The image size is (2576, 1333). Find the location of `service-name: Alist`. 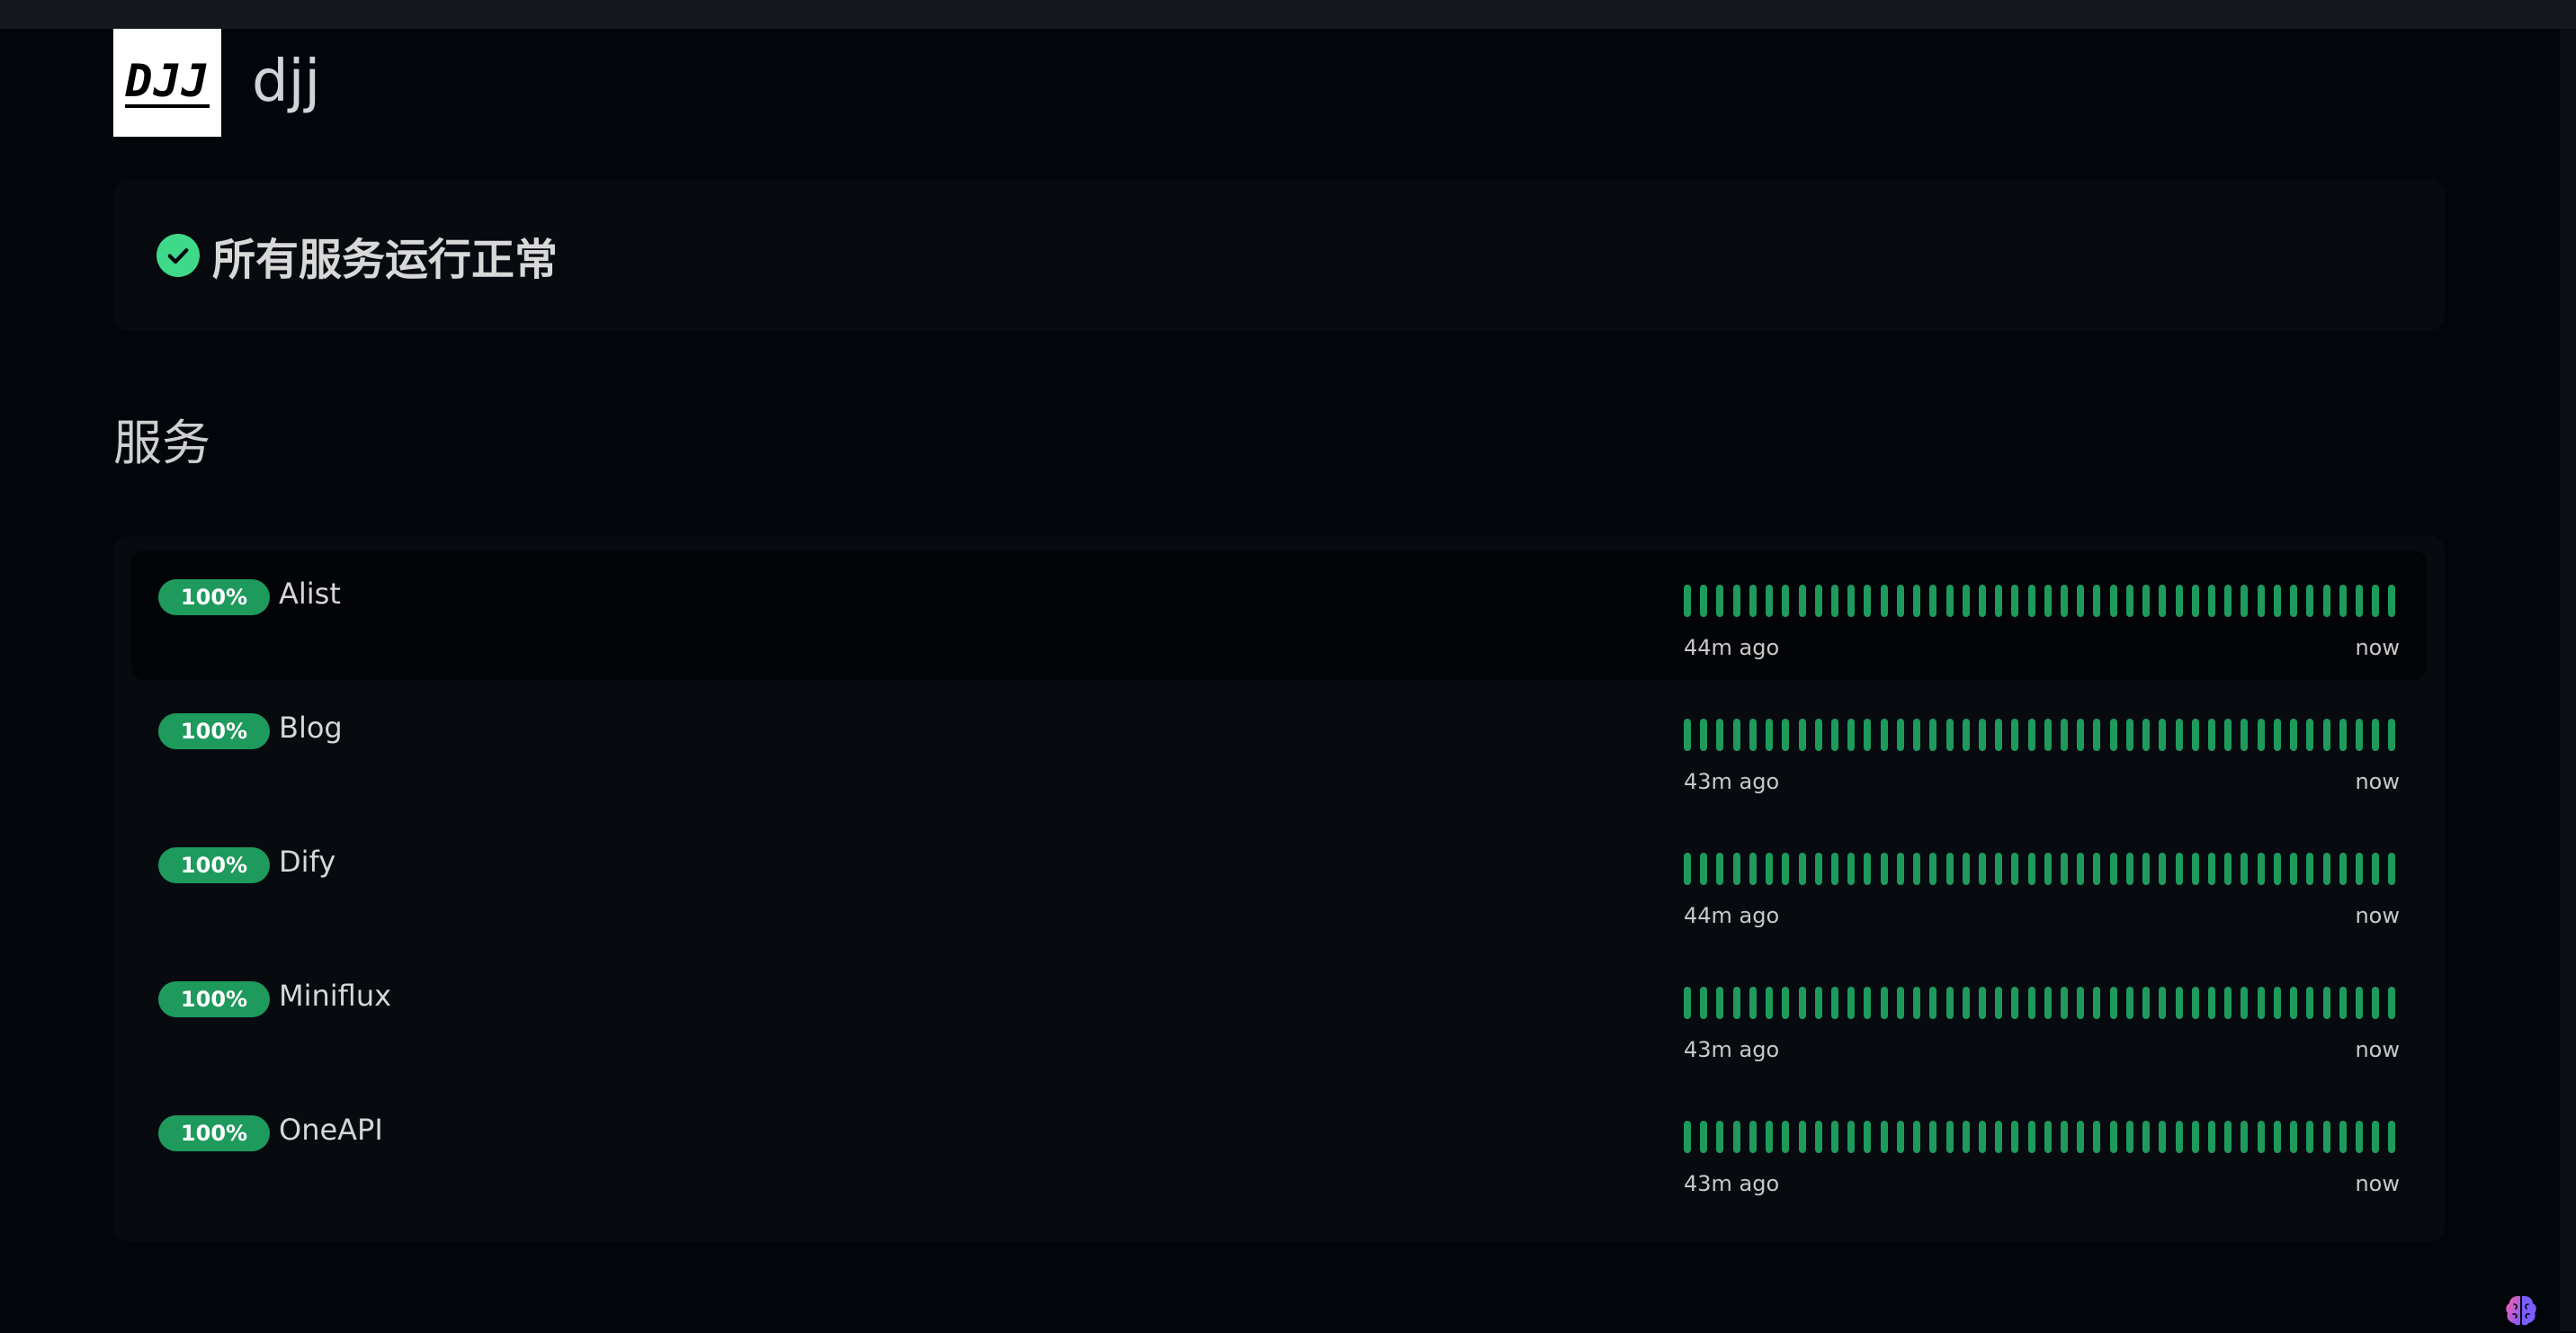

service-name: Alist is located at coordinates (310, 594).